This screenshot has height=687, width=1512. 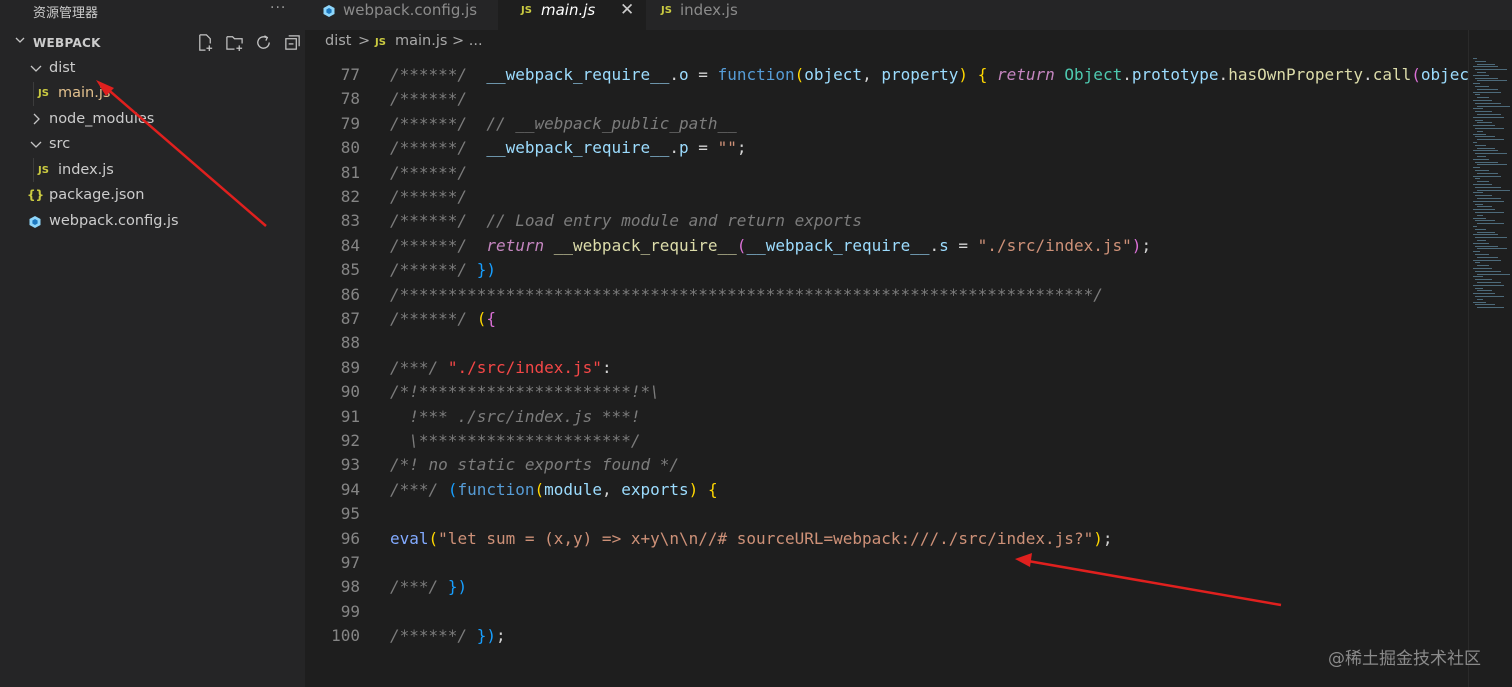 What do you see at coordinates (350, 489) in the screenshot?
I see `line-number: 94` at bounding box center [350, 489].